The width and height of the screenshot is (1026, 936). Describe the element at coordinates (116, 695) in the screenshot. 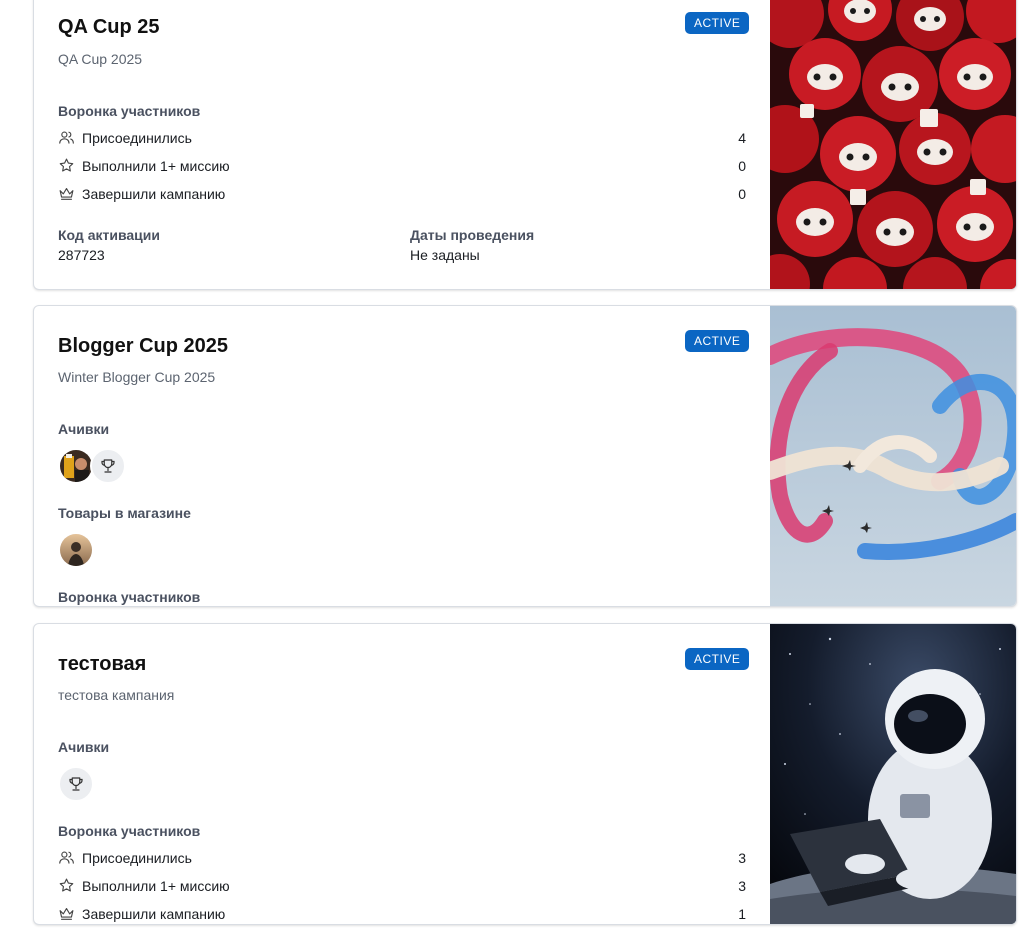

I see `campaign-subtitle: тестова кампания` at that location.